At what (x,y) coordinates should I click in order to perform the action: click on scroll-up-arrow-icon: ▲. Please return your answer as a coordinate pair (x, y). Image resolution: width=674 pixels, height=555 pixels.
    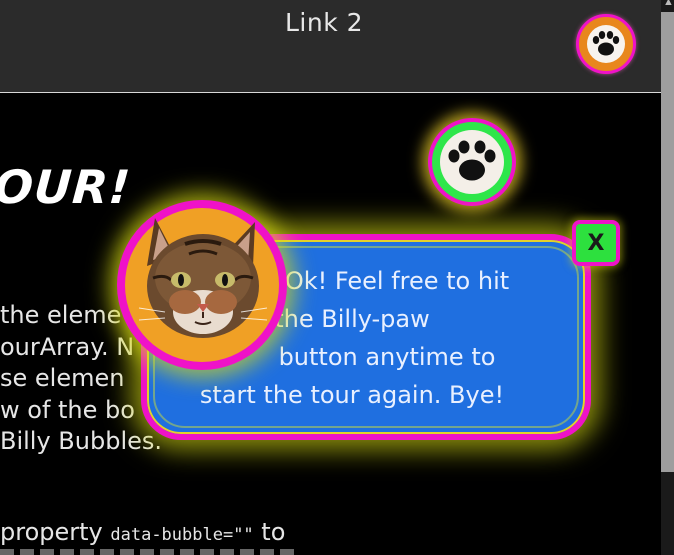
    Looking at the image, I should click on (668, 4).